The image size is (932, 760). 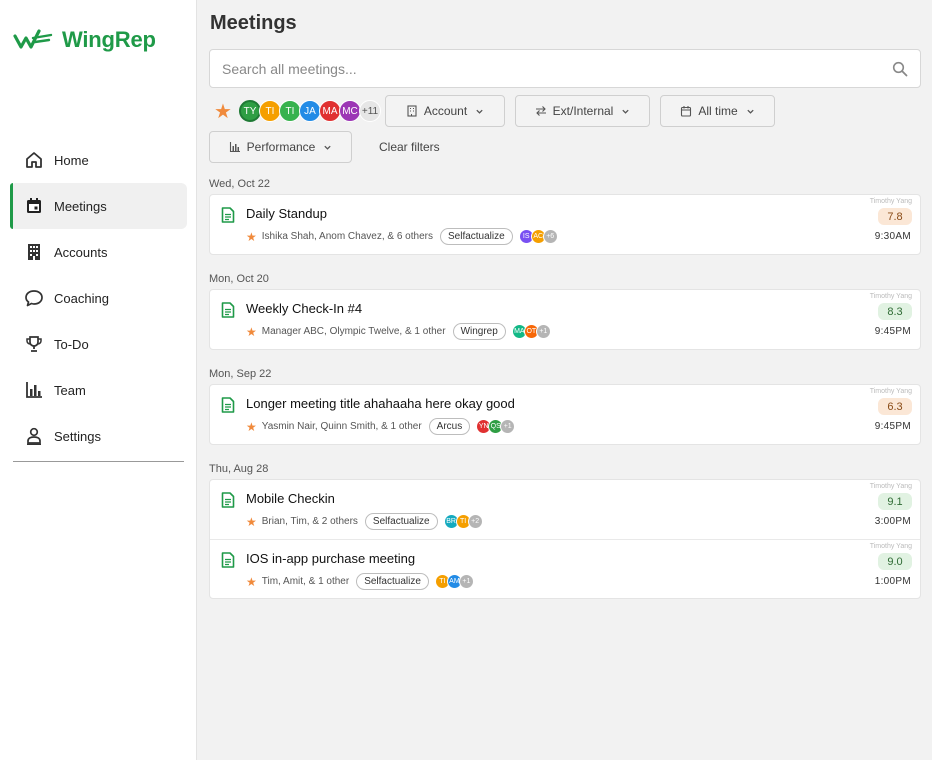 I want to click on meeting-title: Daily Standup, so click(x=286, y=213).